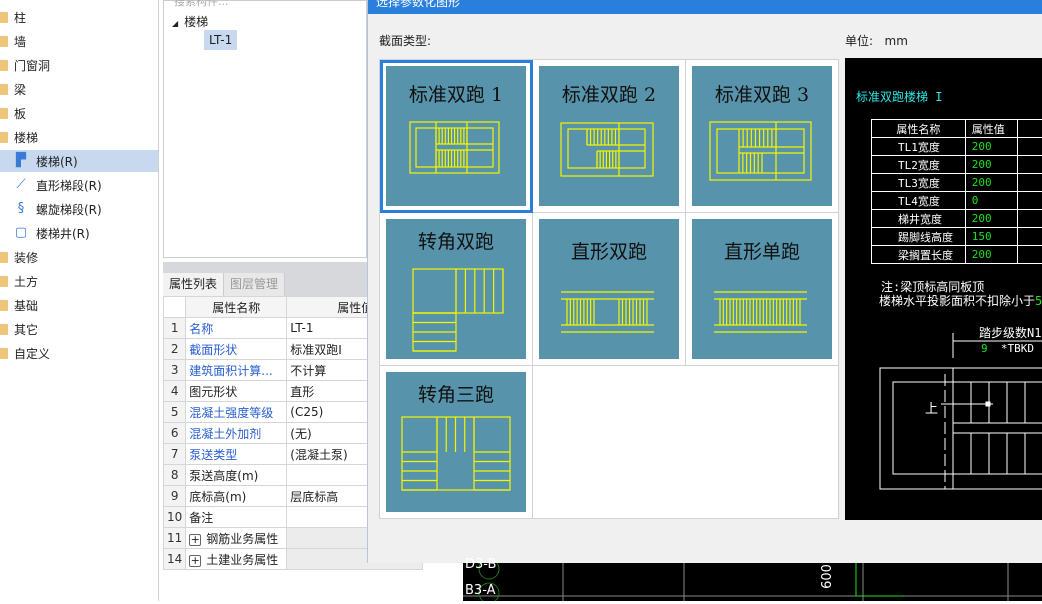 Image resolution: width=1042 pixels, height=604 pixels. Describe the element at coordinates (26, 257) in the screenshot. I see `sidebar-item-label: 装修` at that location.